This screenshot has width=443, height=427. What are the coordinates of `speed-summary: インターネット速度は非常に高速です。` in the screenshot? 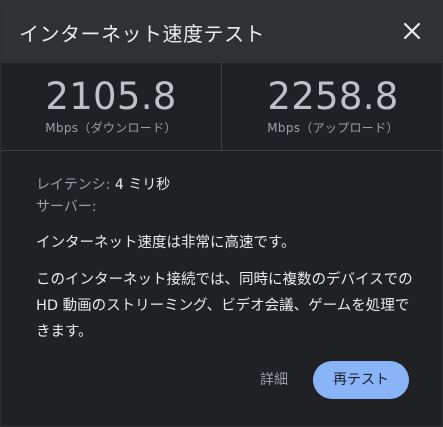 It's located at (166, 243).